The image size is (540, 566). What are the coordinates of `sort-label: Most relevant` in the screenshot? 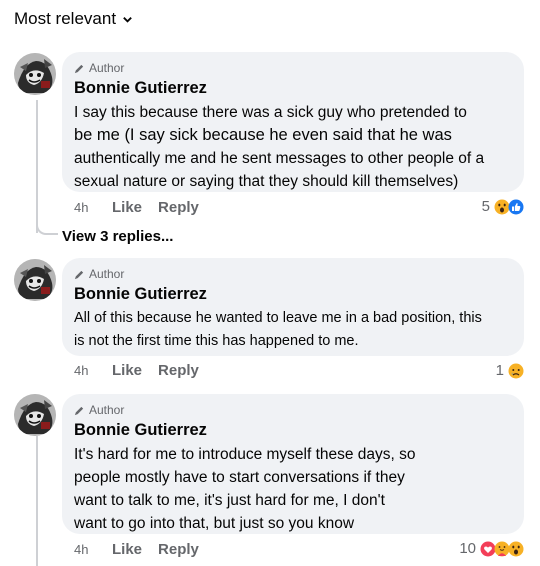 It's located at (65, 18).